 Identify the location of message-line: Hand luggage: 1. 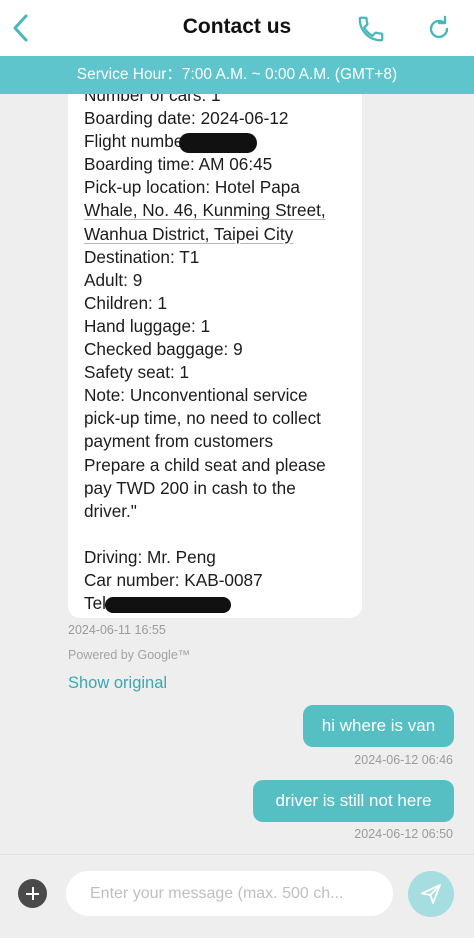
(147, 325).